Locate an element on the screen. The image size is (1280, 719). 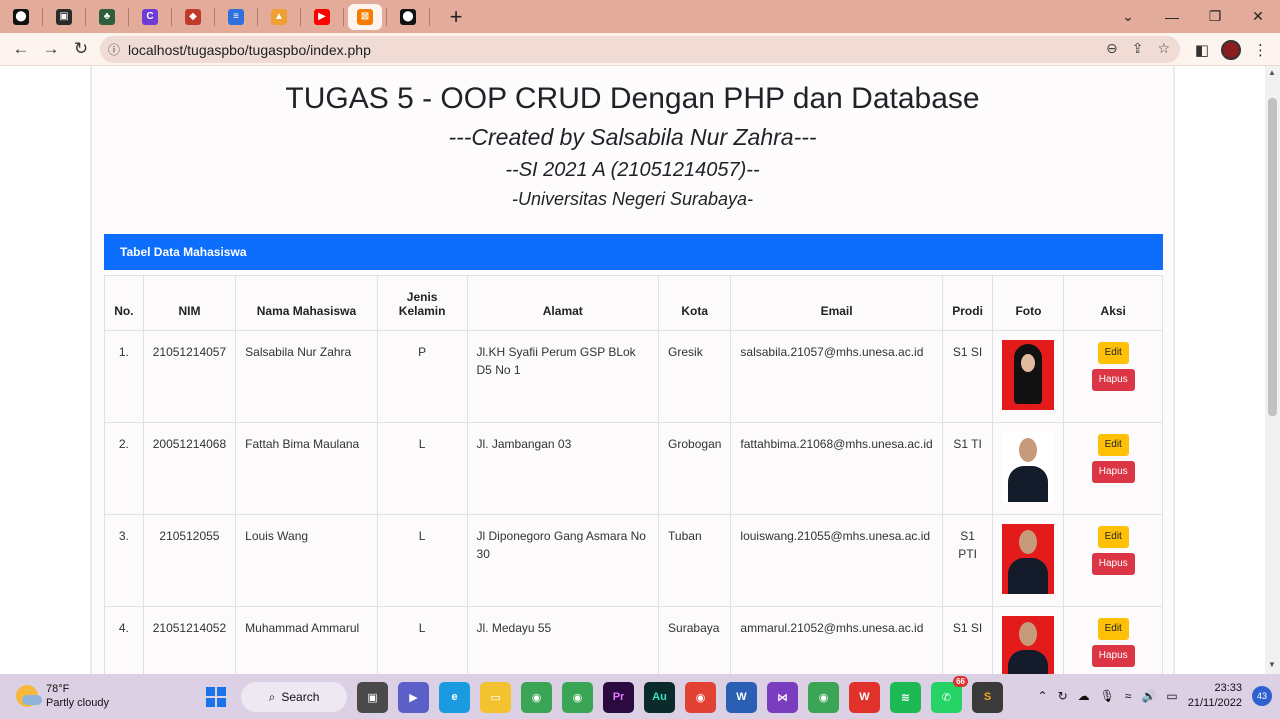
browser-tab: ▶ is located at coordinates (322, 17).